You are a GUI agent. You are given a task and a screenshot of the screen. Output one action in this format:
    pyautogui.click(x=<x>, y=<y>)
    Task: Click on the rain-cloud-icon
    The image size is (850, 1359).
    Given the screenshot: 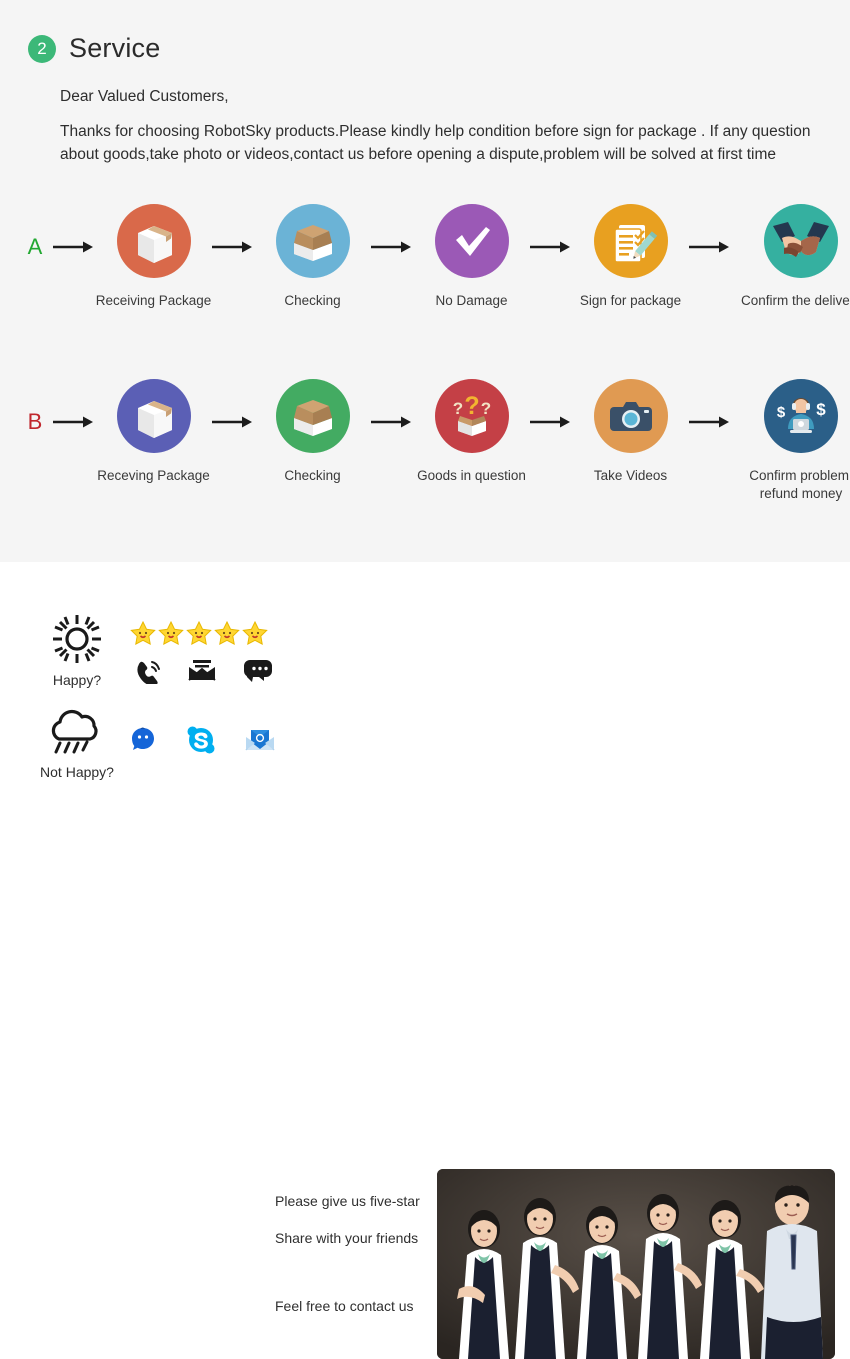 What is the action you would take?
    pyautogui.click(x=77, y=731)
    